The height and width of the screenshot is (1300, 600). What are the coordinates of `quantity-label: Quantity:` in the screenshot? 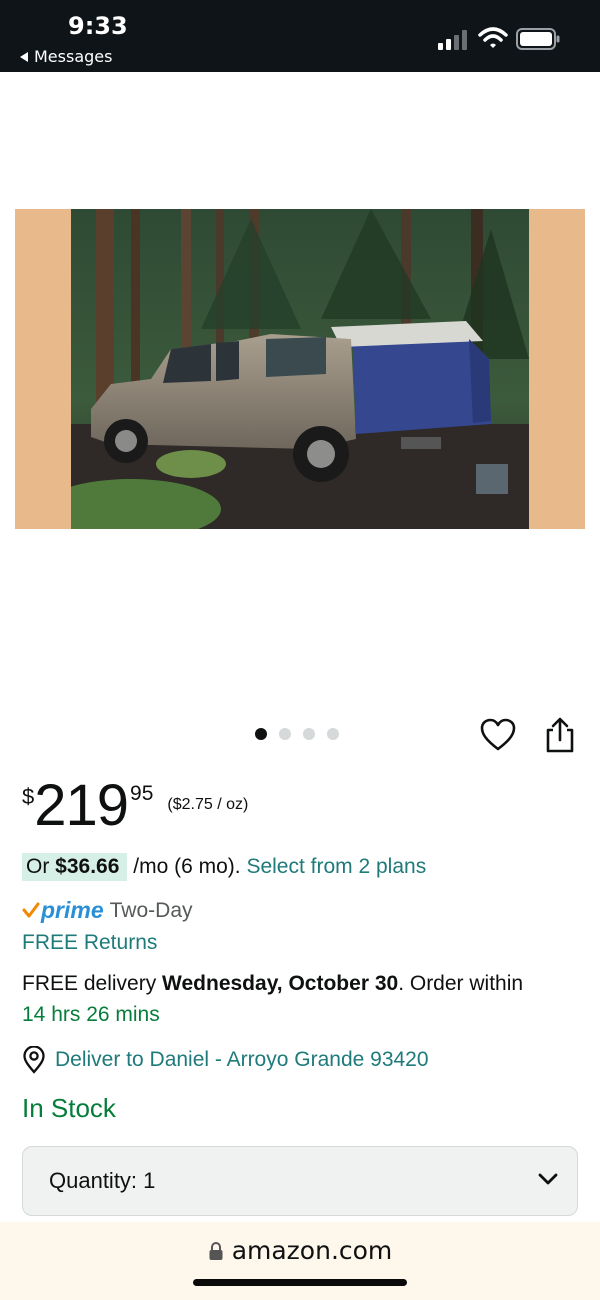 It's located at (93, 1180).